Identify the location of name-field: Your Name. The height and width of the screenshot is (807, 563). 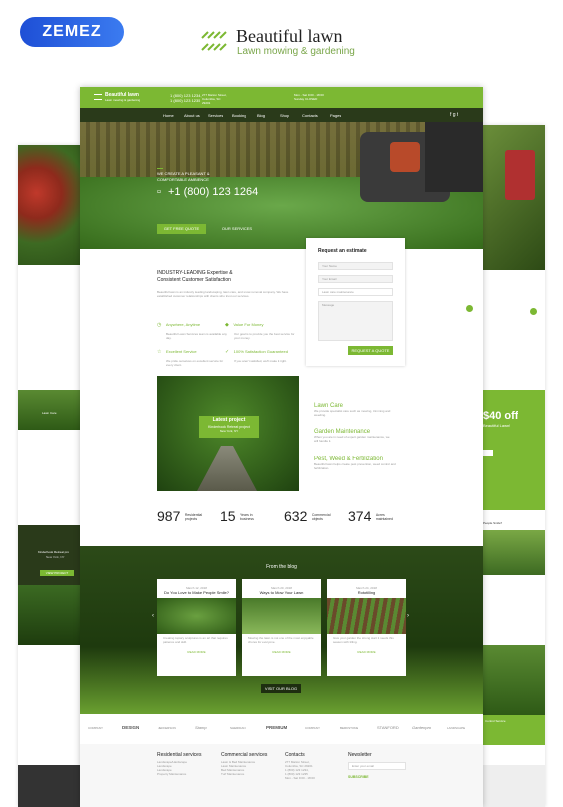
(355, 266).